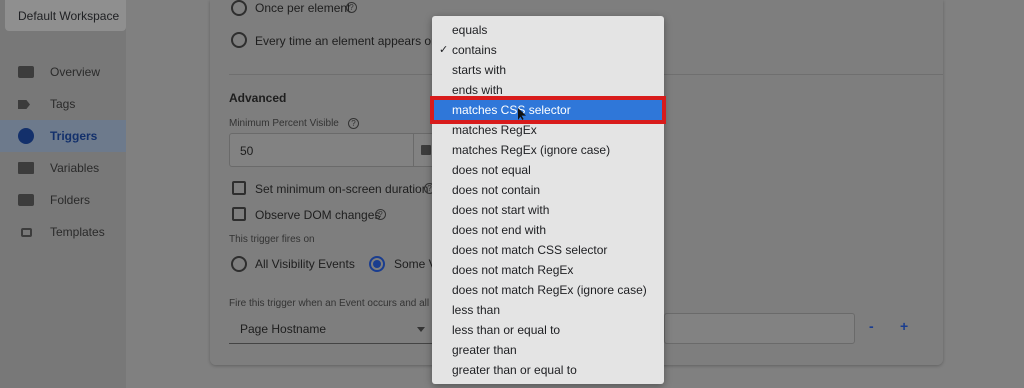 This screenshot has height=388, width=1024. What do you see at coordinates (548, 190) in the screenshot?
I see `menu-item-does-not-contain: does not contain` at bounding box center [548, 190].